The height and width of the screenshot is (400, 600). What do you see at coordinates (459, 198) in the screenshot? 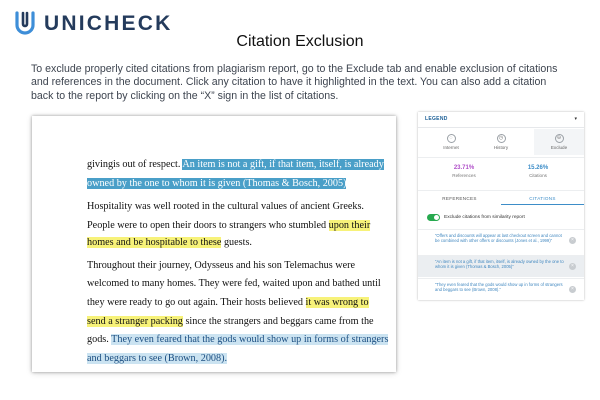
I see `subtab-references: REFERENCES` at bounding box center [459, 198].